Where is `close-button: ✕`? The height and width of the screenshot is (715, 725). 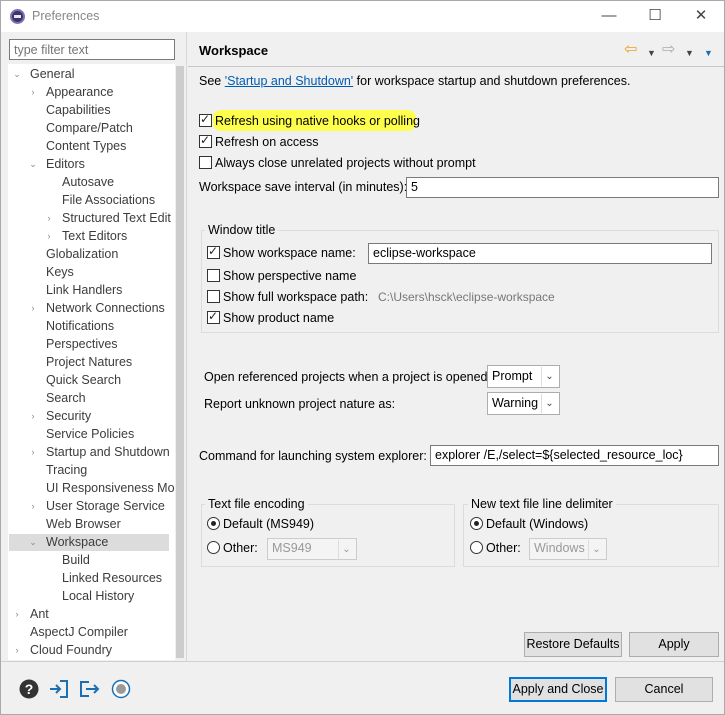
close-button: ✕ is located at coordinates (701, 17).